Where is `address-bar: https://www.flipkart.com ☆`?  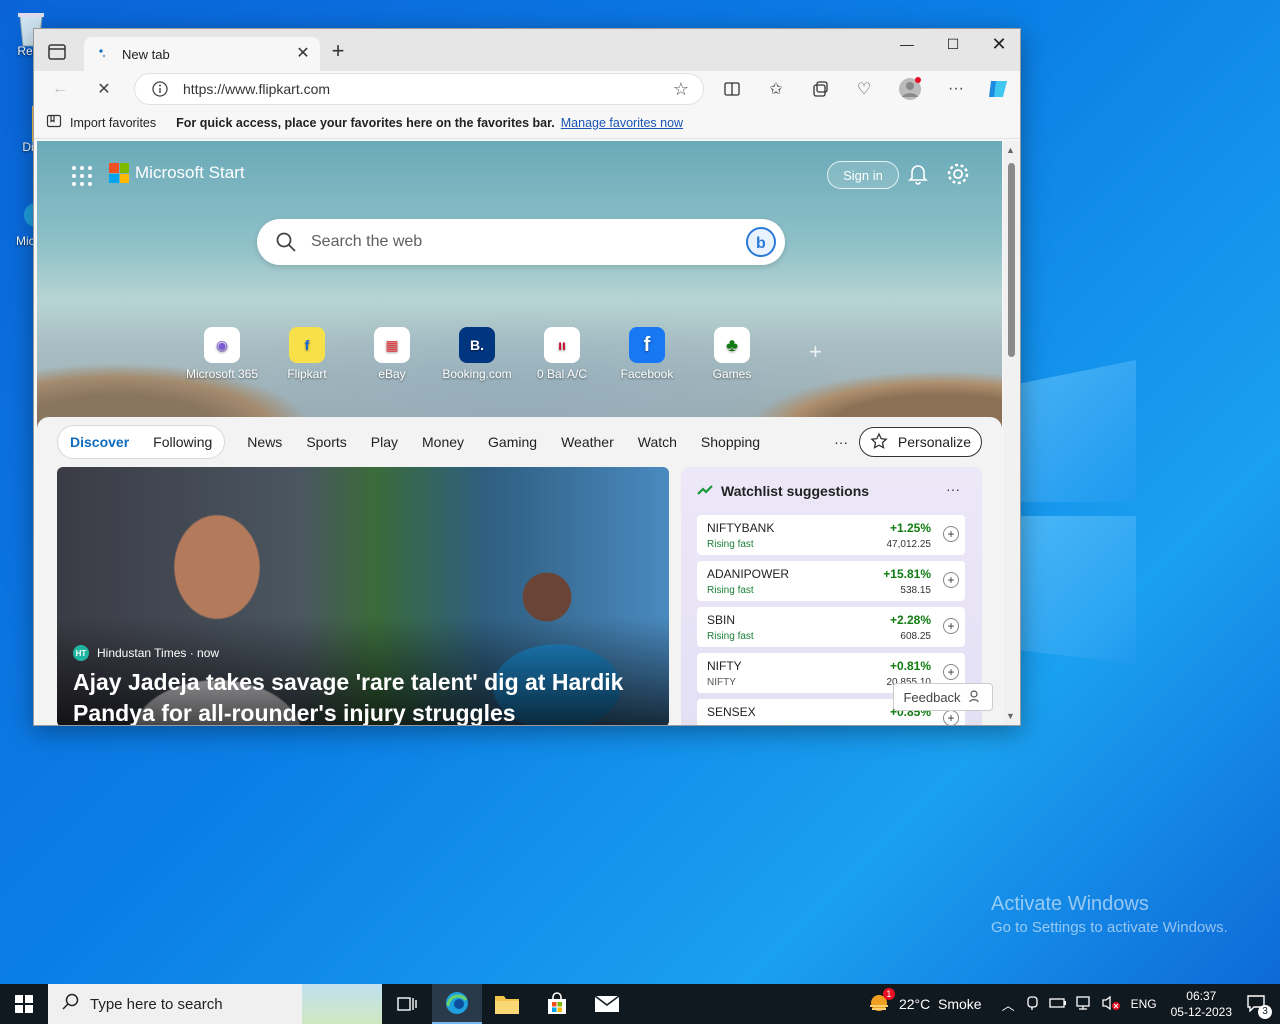
address-bar: https://www.flipkart.com ☆ is located at coordinates (419, 89).